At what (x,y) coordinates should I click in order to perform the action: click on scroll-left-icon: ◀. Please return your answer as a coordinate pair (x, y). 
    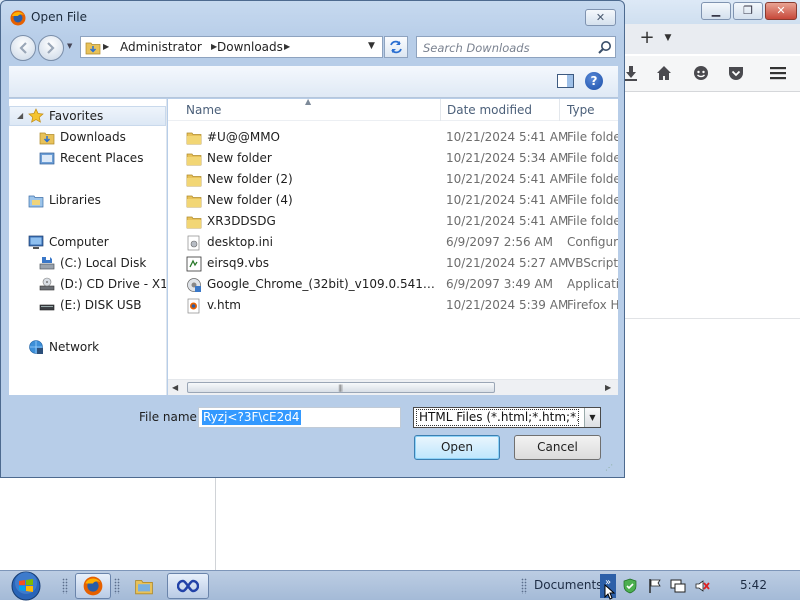
    Looking at the image, I should click on (175, 387).